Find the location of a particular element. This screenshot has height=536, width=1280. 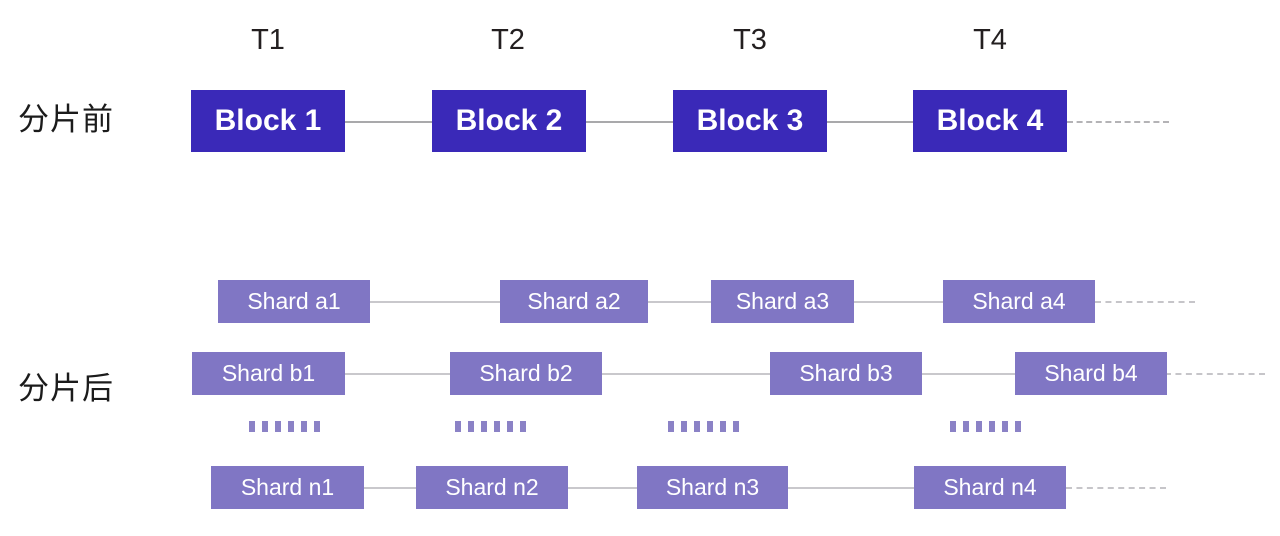

node-shard-a1: Shard a1 is located at coordinates (294, 301).